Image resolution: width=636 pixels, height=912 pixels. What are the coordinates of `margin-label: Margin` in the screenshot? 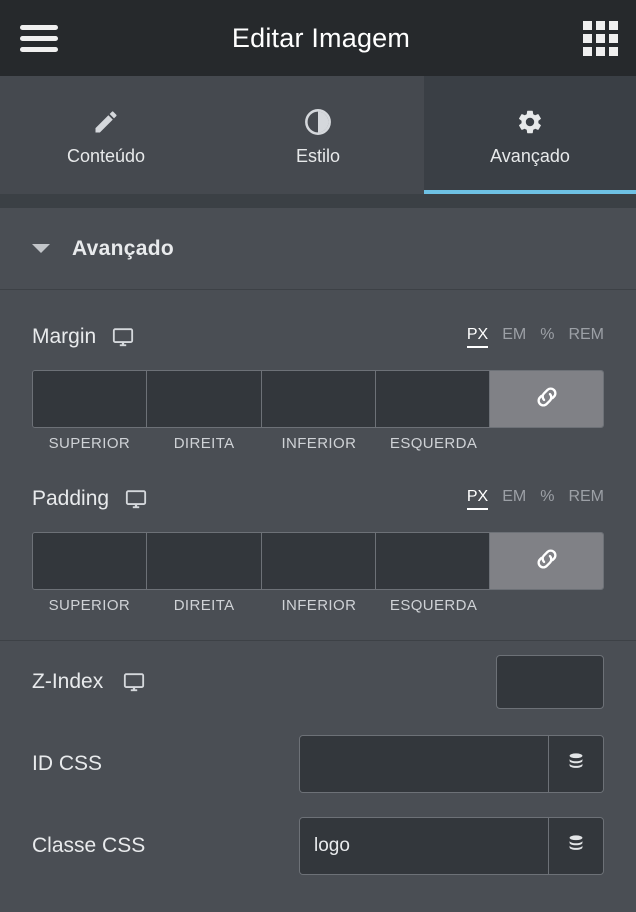 It's located at (64, 336).